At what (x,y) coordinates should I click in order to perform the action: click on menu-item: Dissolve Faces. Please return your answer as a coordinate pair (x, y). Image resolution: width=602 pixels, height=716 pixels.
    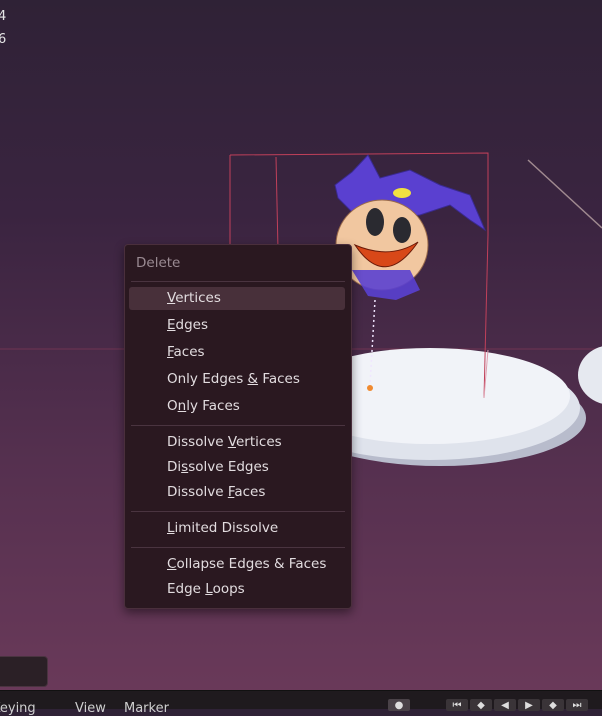
    Looking at the image, I should click on (237, 492).